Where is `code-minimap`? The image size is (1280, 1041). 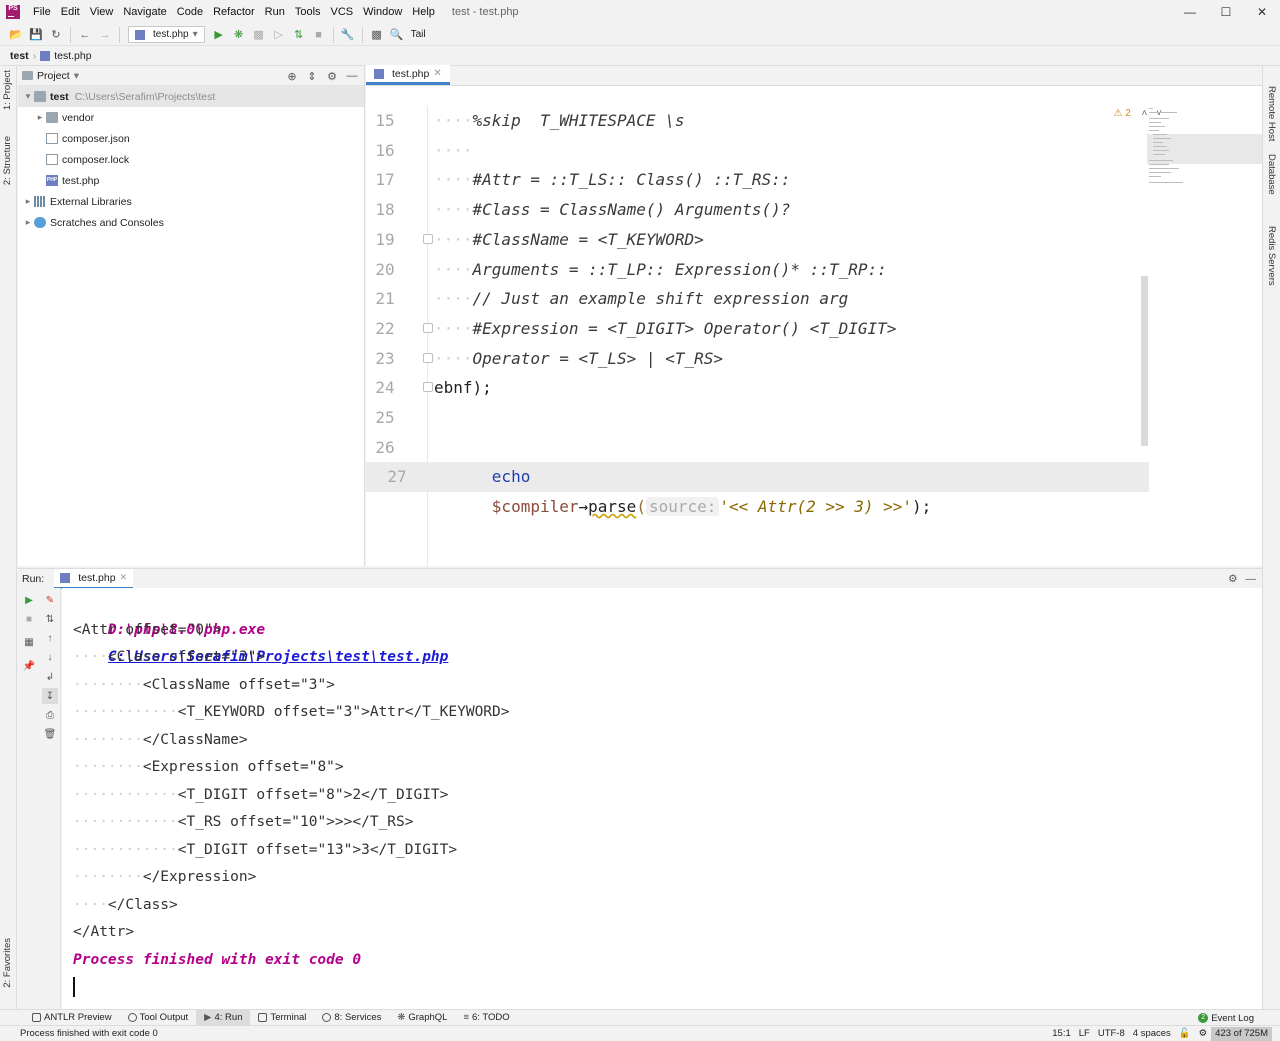 code-minimap is located at coordinates (1204, 336).